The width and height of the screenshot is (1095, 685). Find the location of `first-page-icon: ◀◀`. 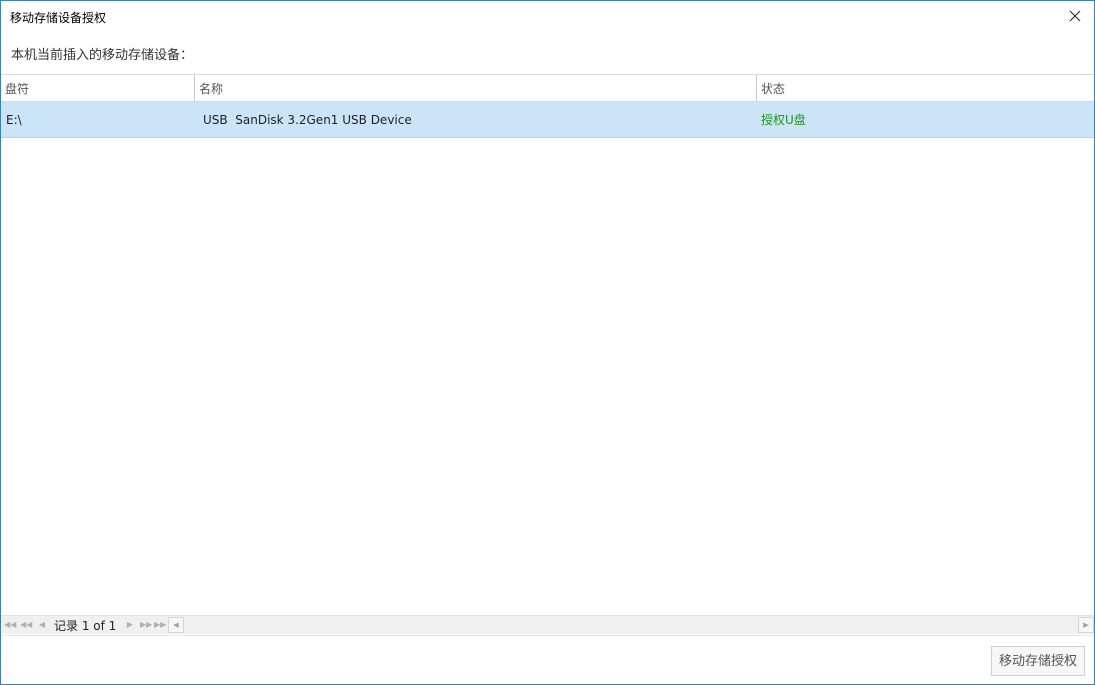

first-page-icon: ◀◀ is located at coordinates (10, 625).